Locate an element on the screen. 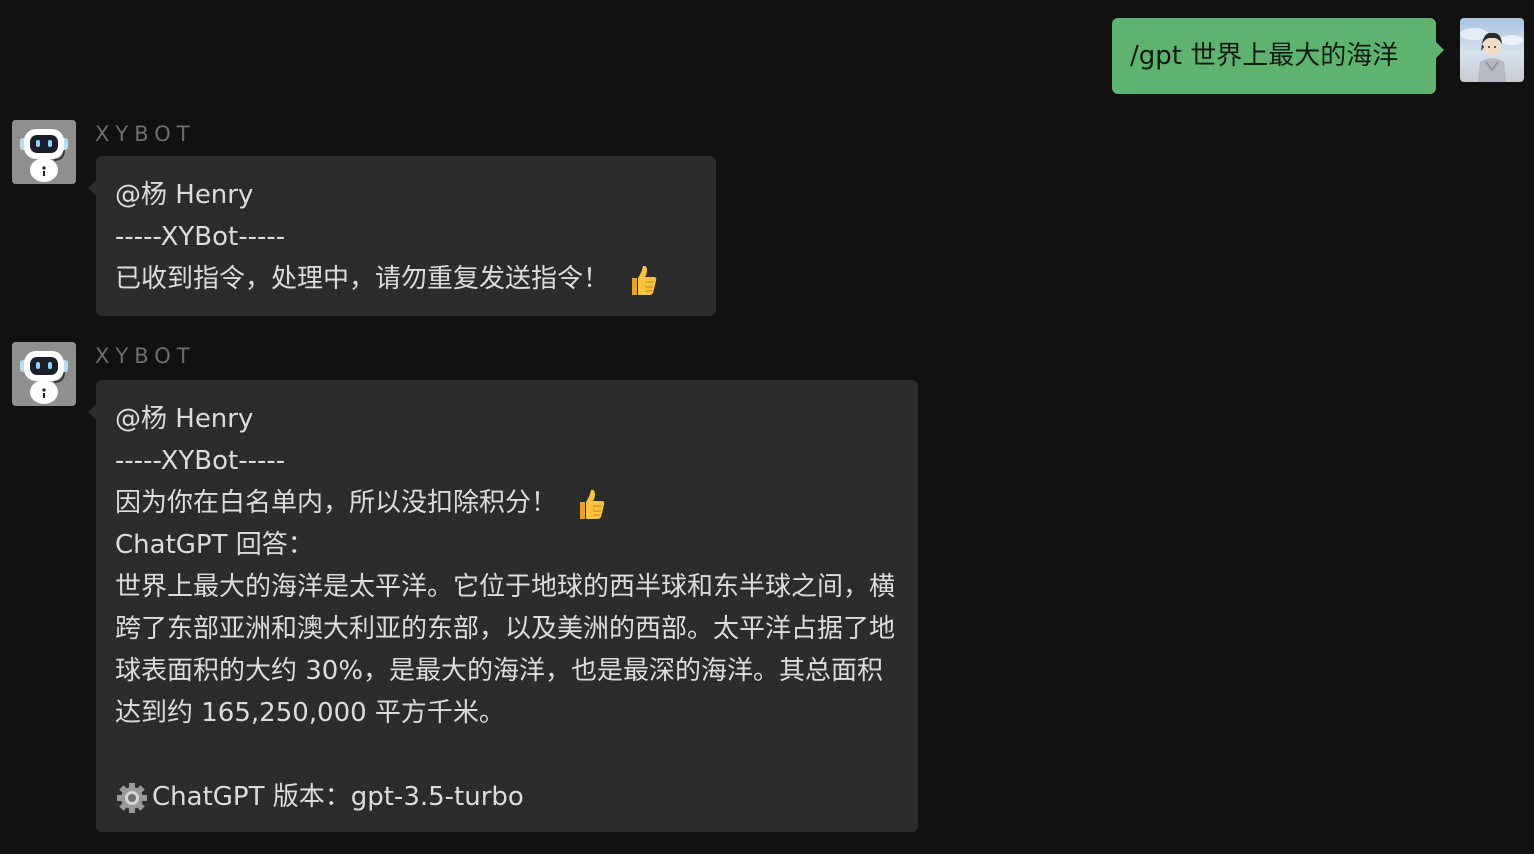 Image resolution: width=1534 pixels, height=854 pixels. outgoing-message-text: /gpt 世界上最大的海洋 is located at coordinates (1264, 56).